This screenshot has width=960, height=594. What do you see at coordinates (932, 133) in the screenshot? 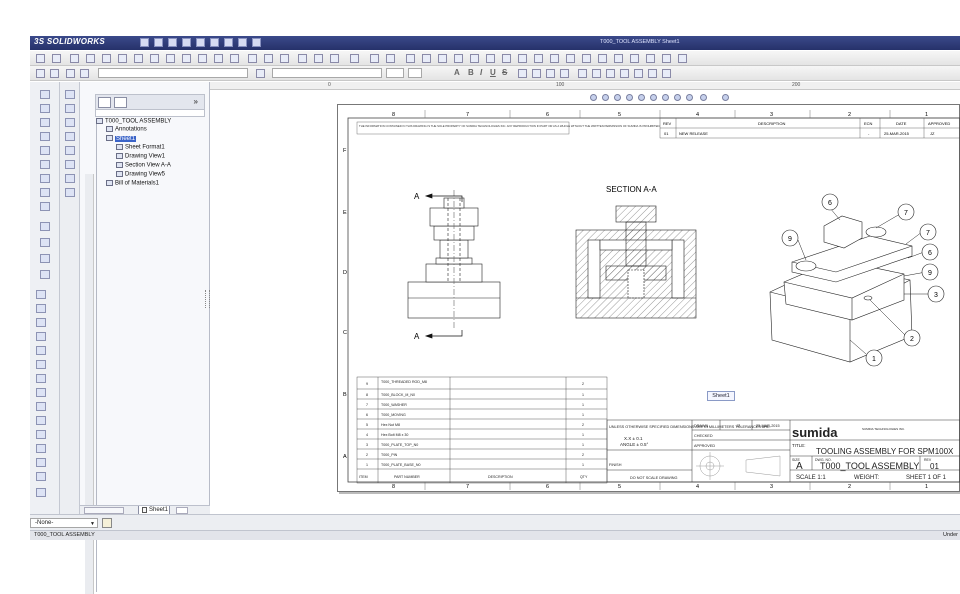
I see `rev-cell: JZ` at bounding box center [932, 133].